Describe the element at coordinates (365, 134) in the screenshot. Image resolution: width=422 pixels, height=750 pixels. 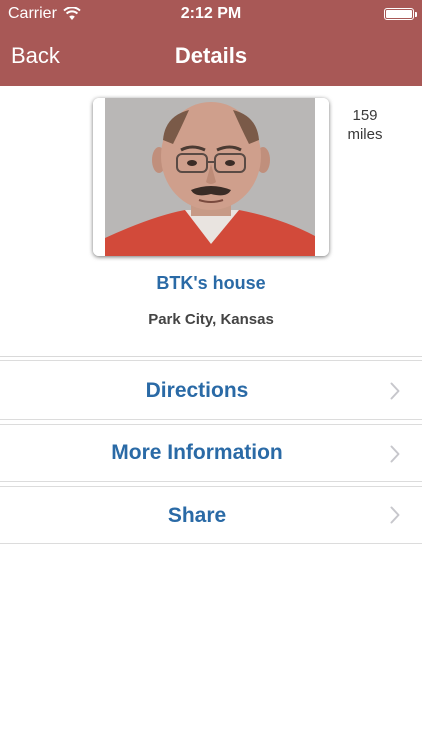
I see `distance-unit: miles` at that location.